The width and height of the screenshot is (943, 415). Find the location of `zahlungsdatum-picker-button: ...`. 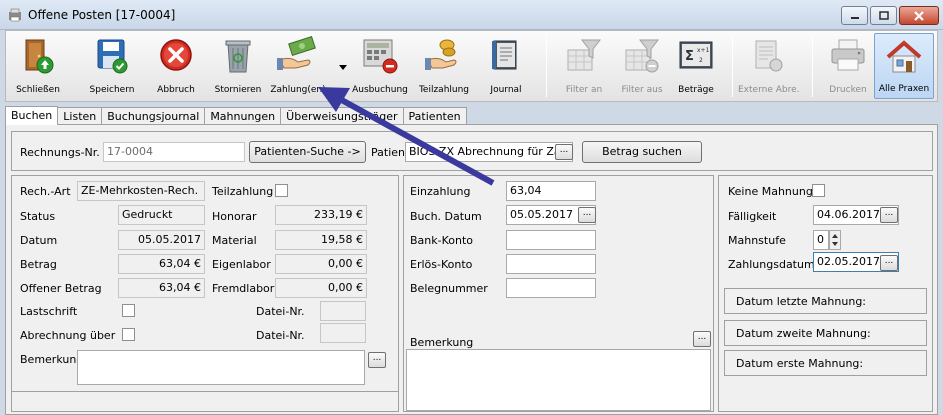

zahlungsdatum-picker-button: ... is located at coordinates (889, 263).